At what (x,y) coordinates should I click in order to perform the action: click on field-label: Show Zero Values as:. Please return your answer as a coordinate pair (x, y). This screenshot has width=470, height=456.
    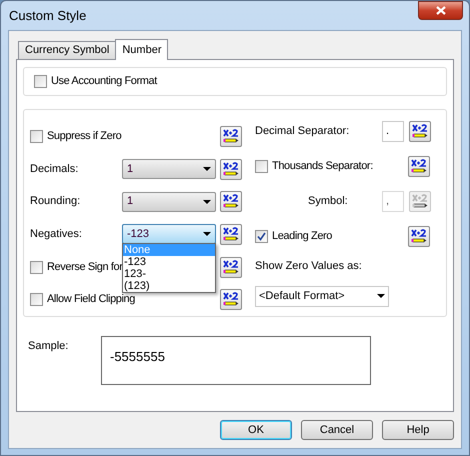
    Looking at the image, I should click on (308, 266).